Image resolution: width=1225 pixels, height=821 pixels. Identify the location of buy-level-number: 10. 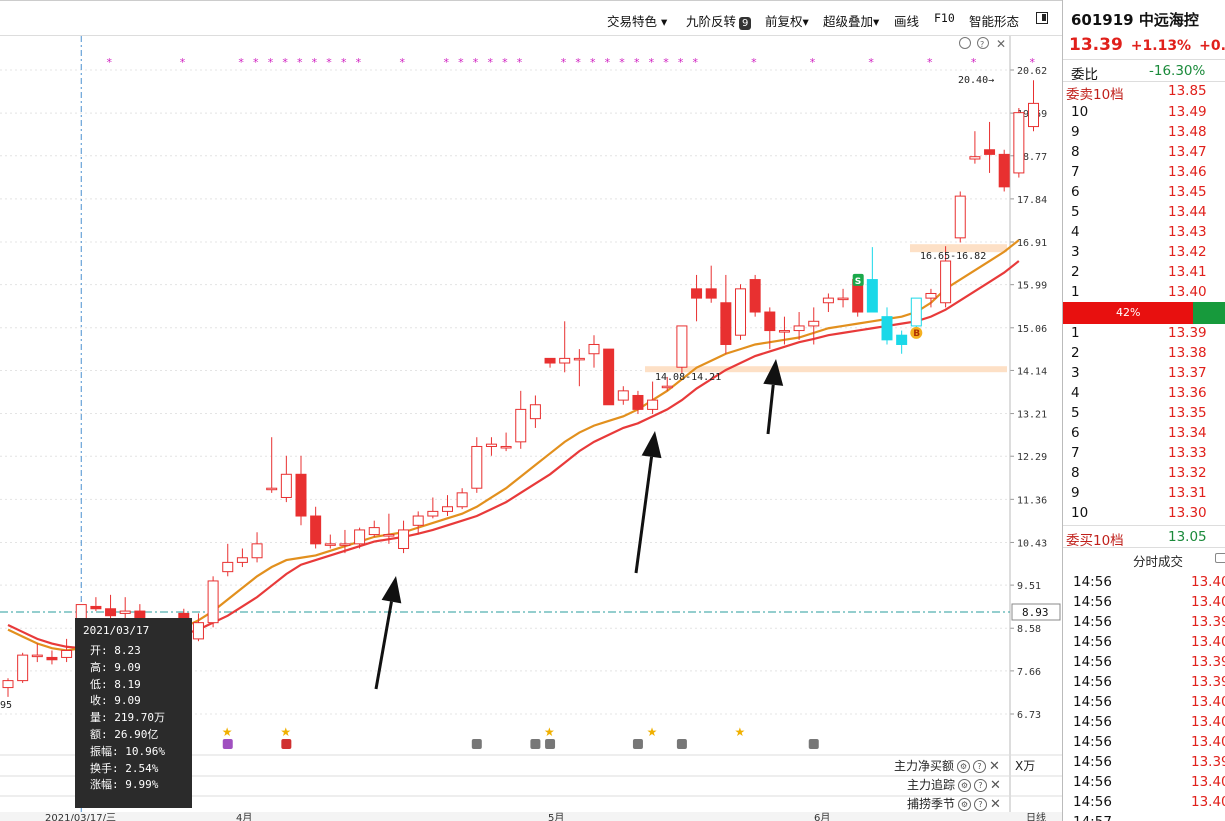
(1080, 513).